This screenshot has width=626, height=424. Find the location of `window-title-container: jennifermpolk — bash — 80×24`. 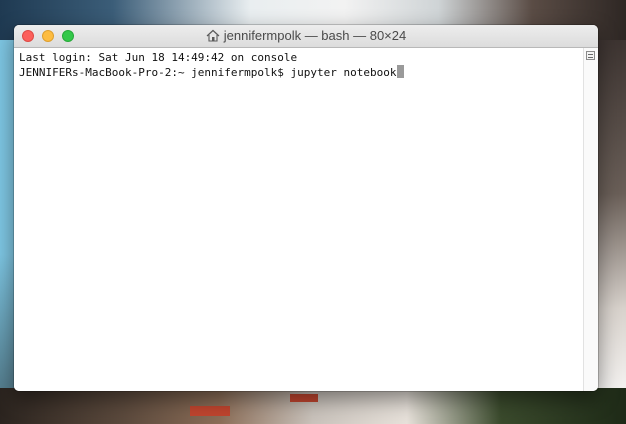

window-title-container: jennifermpolk — bash — 80×24 is located at coordinates (306, 36).